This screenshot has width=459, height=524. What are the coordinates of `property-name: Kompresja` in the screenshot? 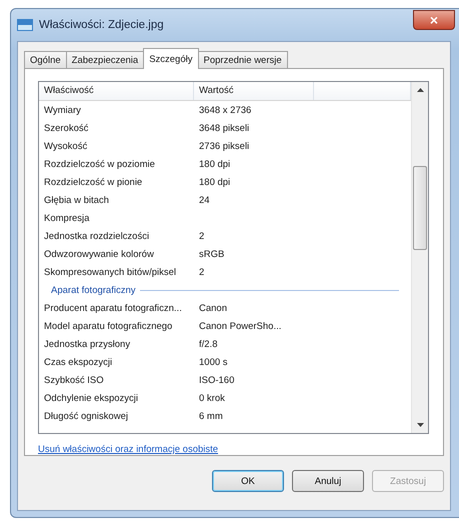 It's located at (66, 218).